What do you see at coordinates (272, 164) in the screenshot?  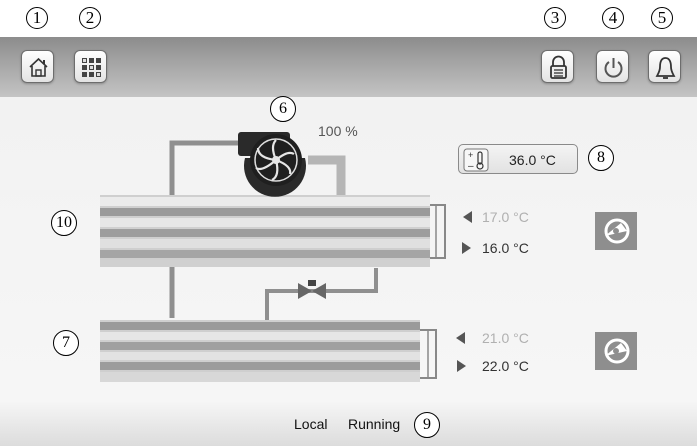 I see `fan-icon` at bounding box center [272, 164].